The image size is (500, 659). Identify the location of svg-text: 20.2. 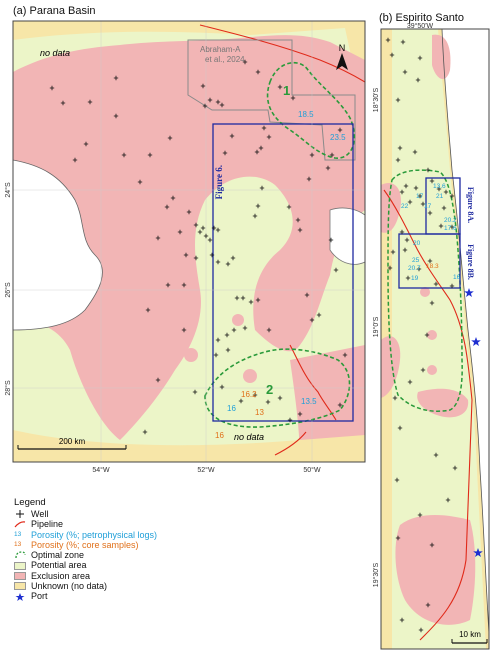
(450, 220).